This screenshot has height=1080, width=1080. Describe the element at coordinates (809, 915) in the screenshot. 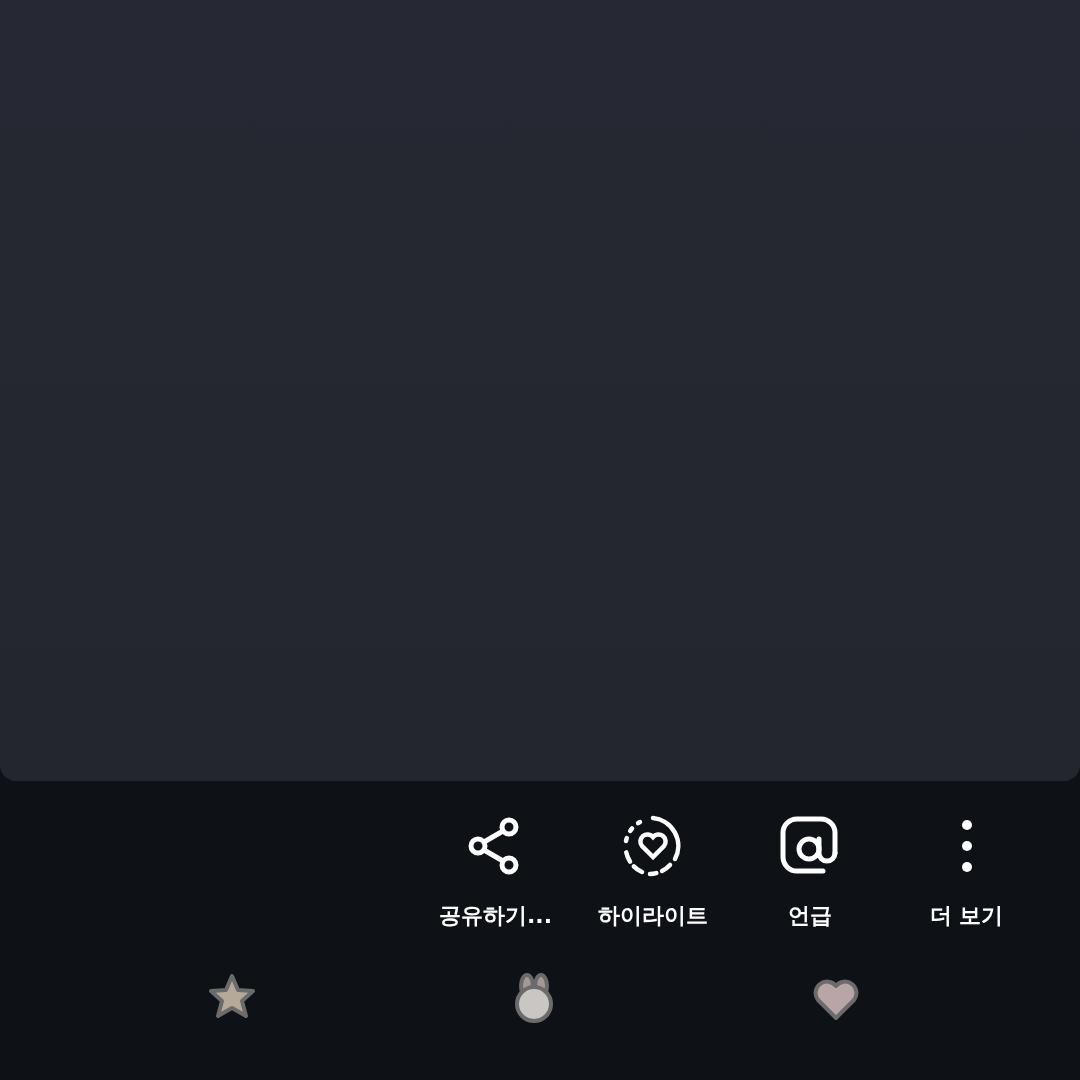

I see `action-label: 언급` at that location.